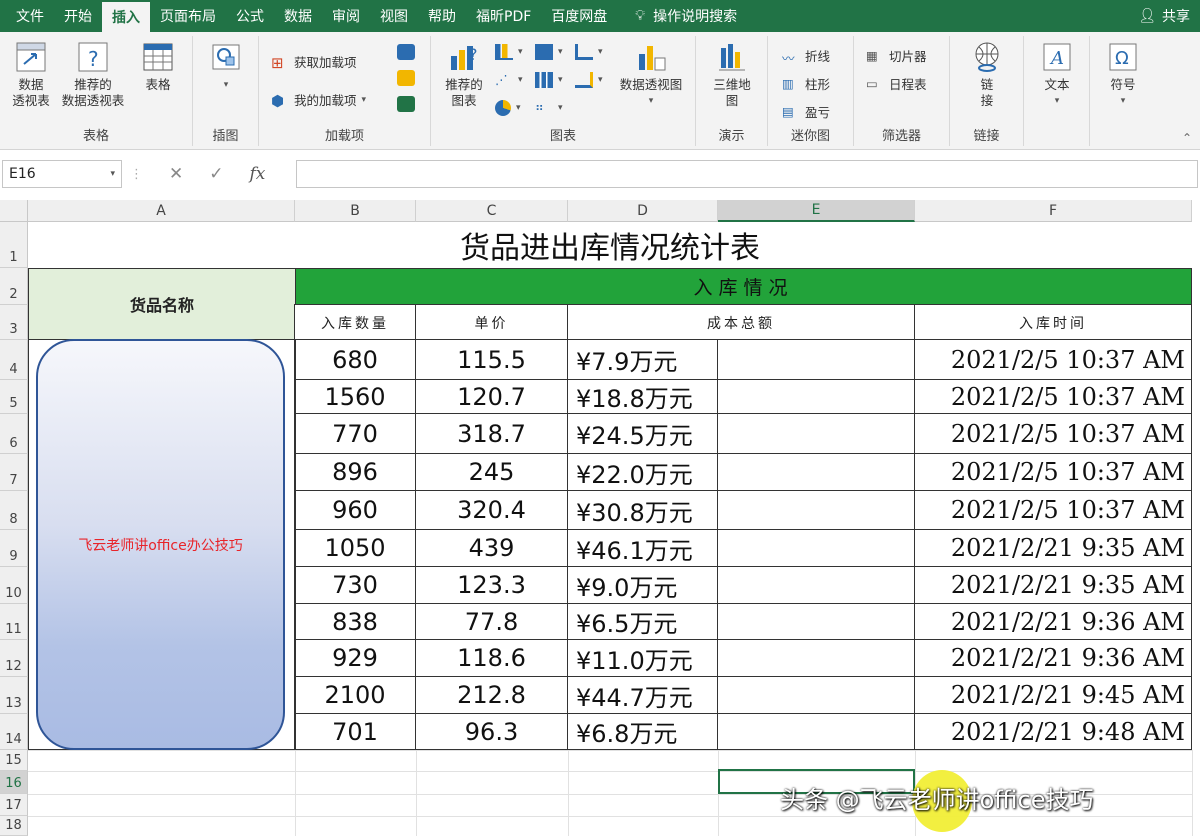 The height and width of the screenshot is (836, 1200). Describe the element at coordinates (14, 658) in the screenshot. I see `row-header-12: 12` at that location.